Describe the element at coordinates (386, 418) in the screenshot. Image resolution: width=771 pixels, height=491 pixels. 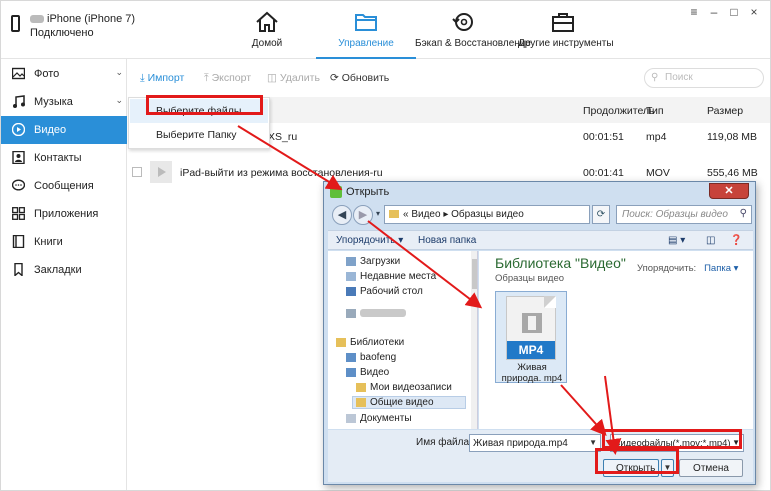
I see `tree-item-label: Документы` at that location.